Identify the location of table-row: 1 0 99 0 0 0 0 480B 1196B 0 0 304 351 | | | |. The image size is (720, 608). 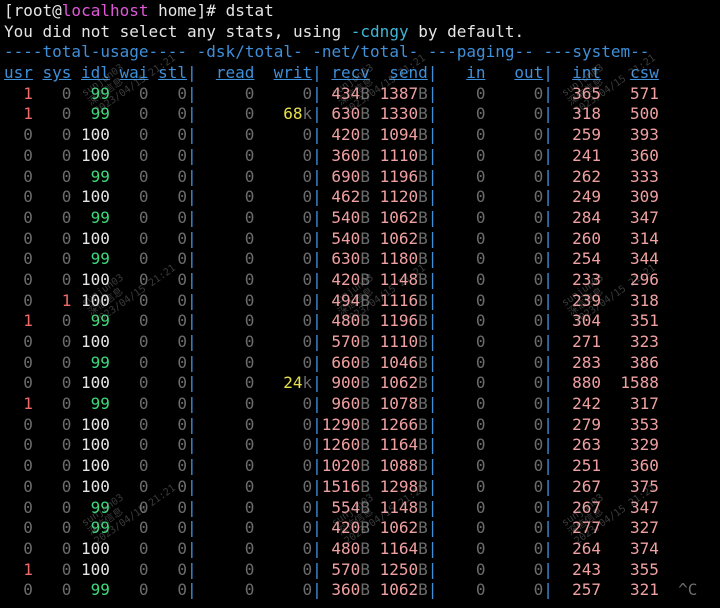
(362, 321).